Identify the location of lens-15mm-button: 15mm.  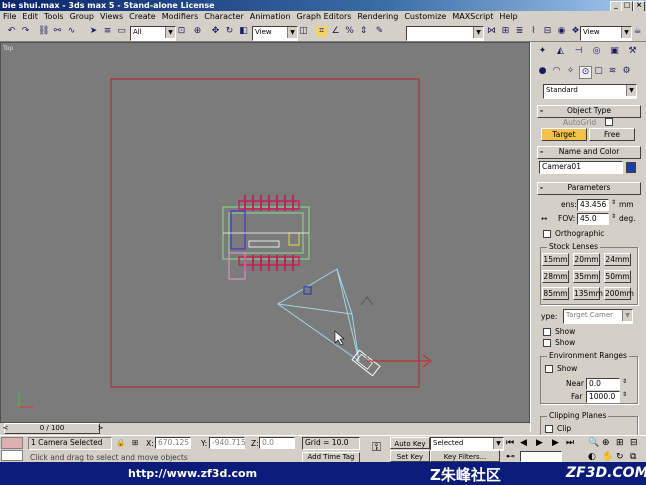
(555, 259).